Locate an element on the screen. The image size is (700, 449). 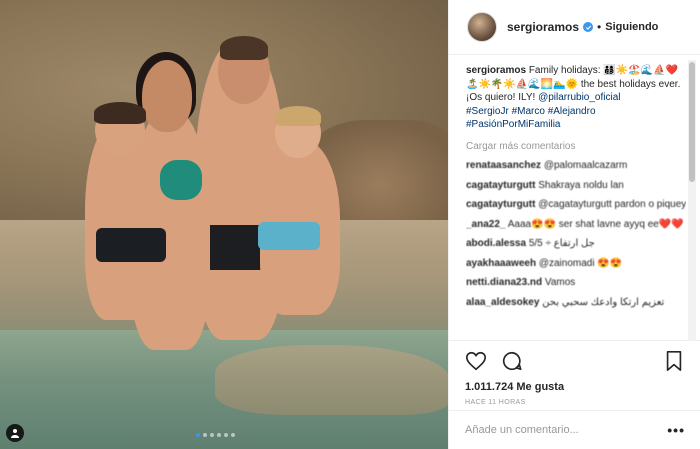
comment-username: ayakhaaaweeh is located at coordinates (501, 263).